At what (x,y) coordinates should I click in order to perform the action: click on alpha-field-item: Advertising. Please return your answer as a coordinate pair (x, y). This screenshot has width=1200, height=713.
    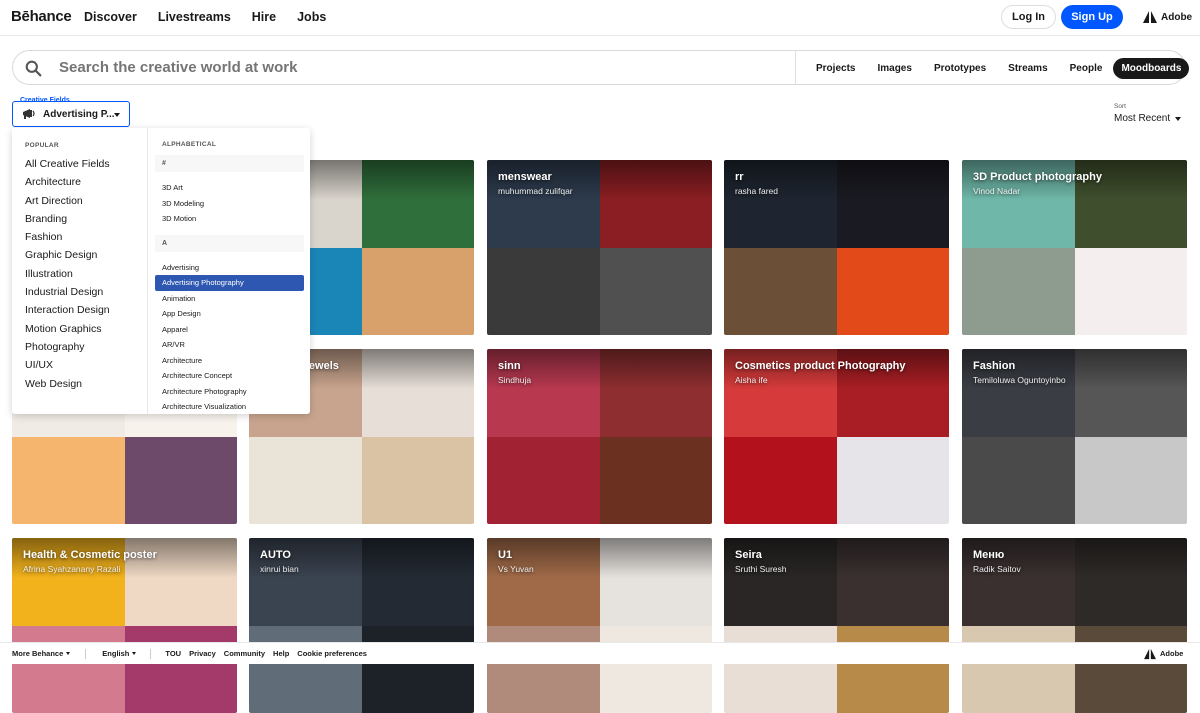
    Looking at the image, I should click on (229, 268).